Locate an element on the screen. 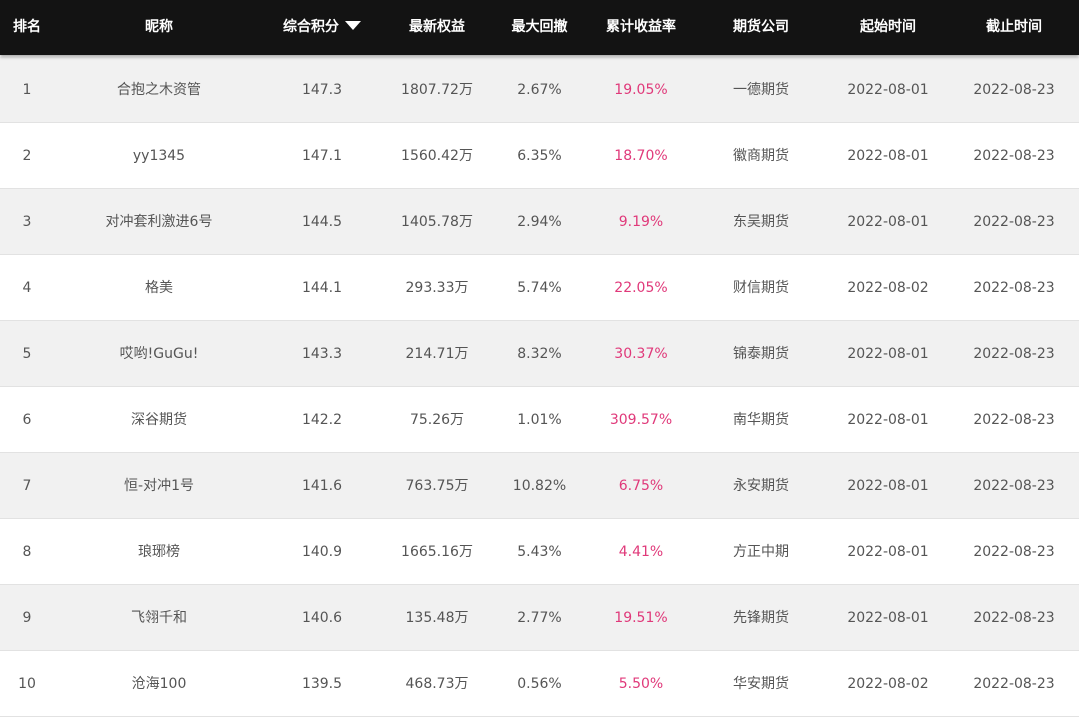  equity-cell: 293.33万 is located at coordinates (437, 288).